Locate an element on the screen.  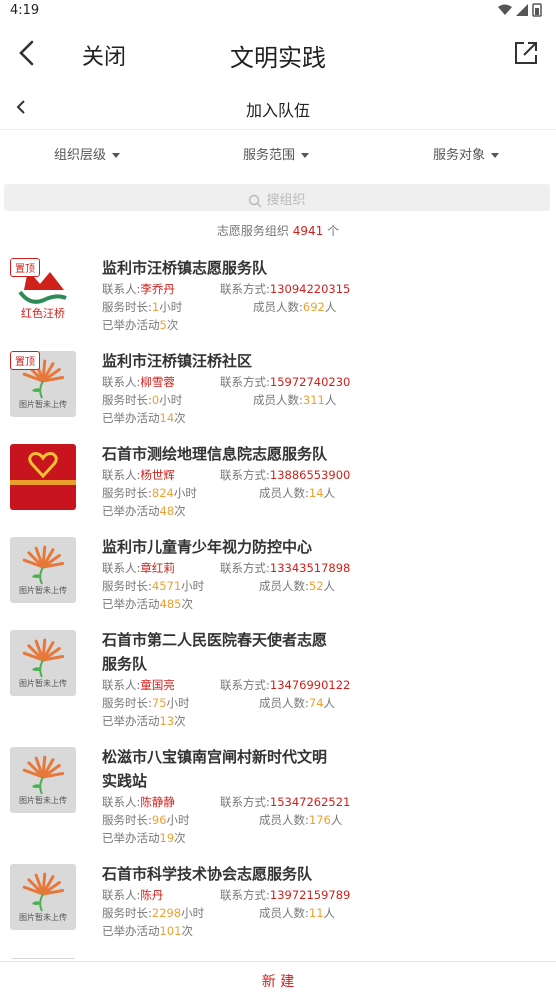
member-count: 11 is located at coordinates (316, 913).